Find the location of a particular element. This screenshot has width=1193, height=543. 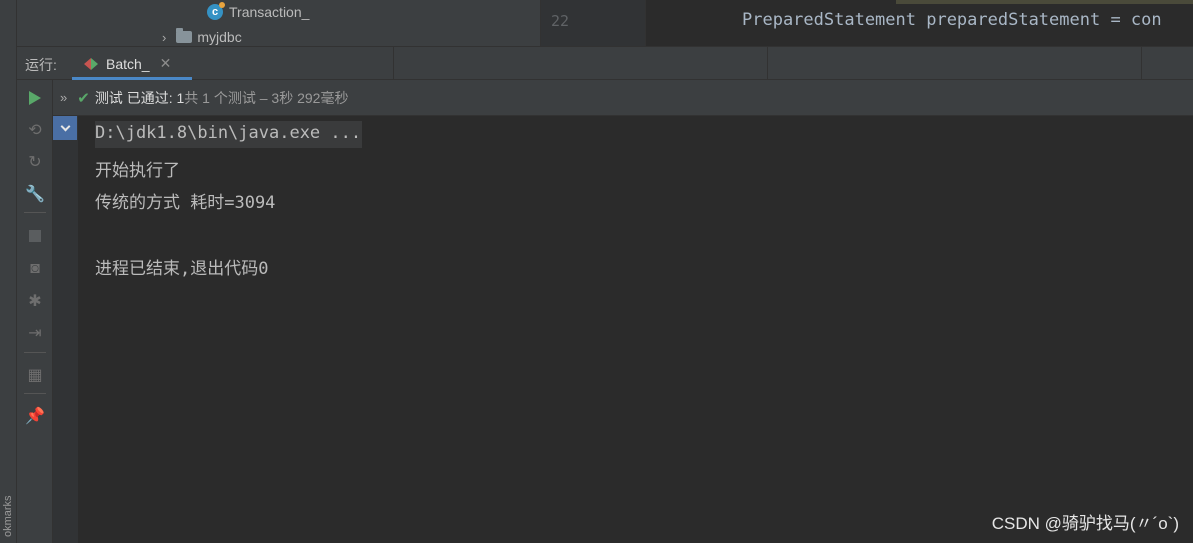

rerun-button is located at coordinates (35, 98).